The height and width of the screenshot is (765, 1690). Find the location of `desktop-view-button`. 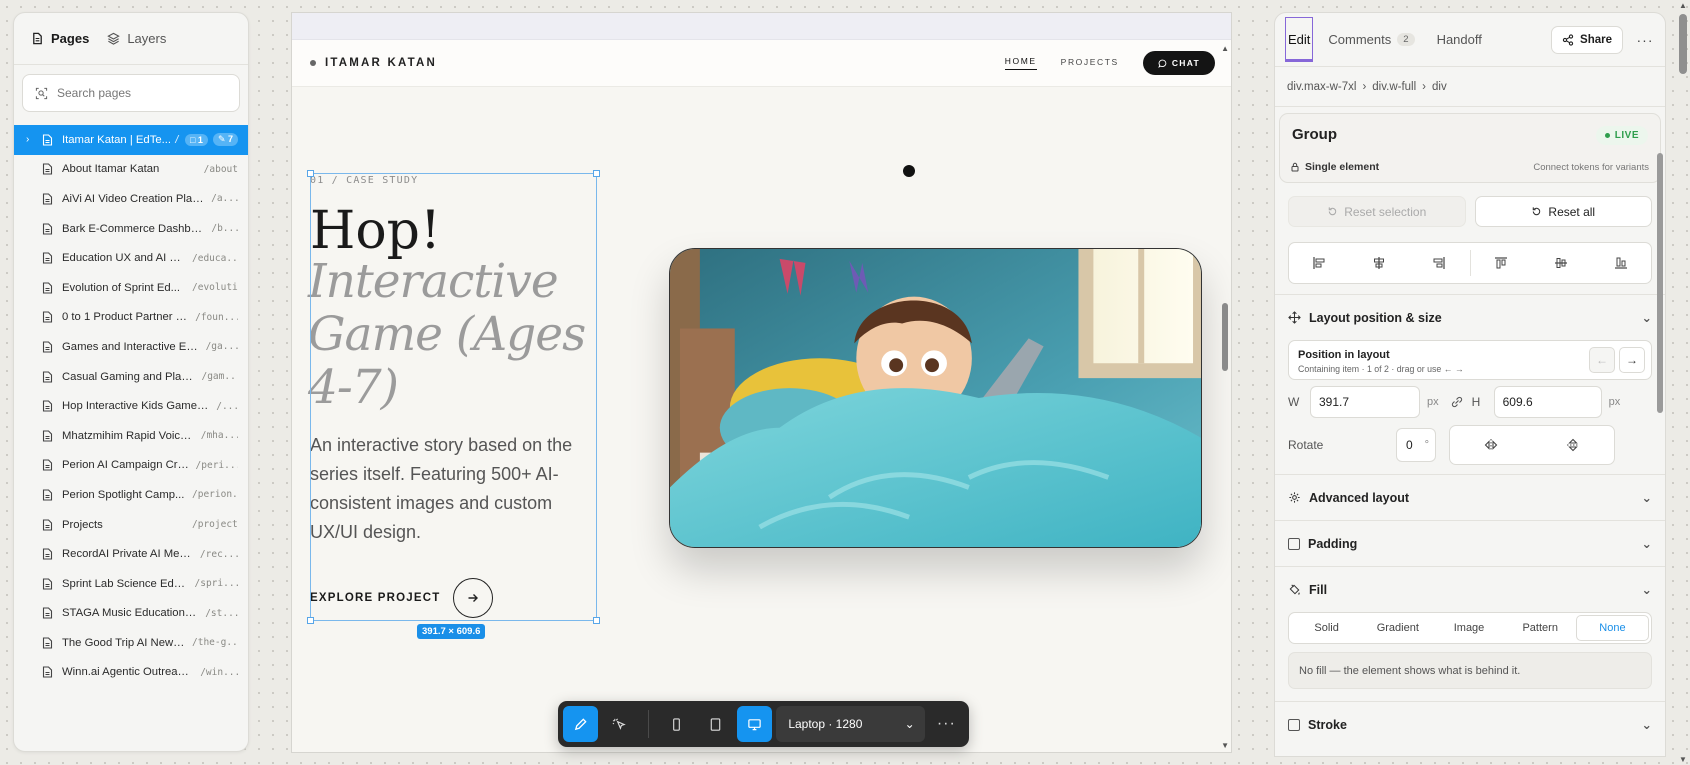

desktop-view-button is located at coordinates (755, 724).